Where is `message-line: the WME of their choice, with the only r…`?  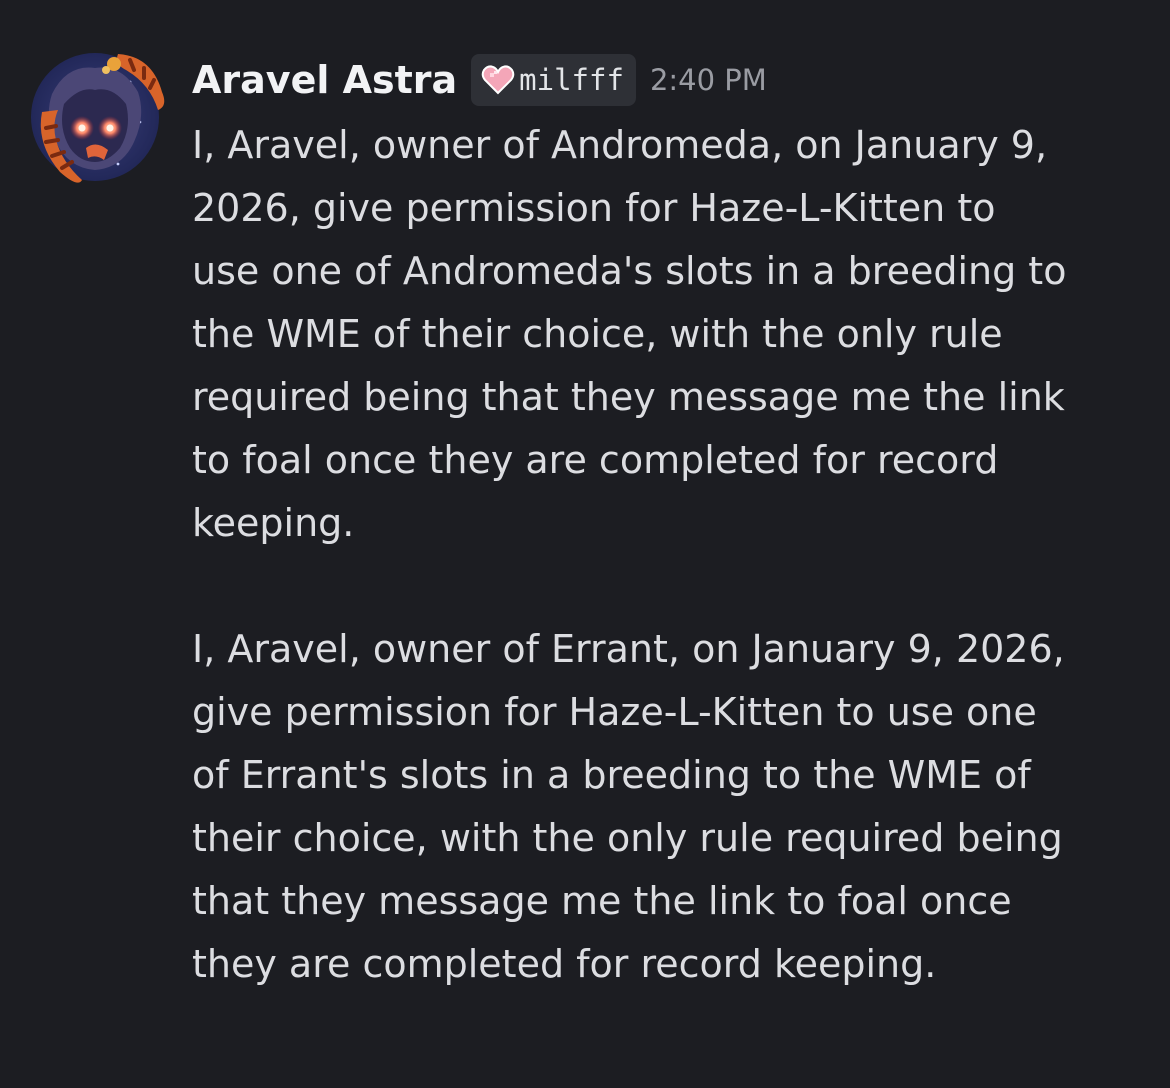 message-line: the WME of their choice, with the only r… is located at coordinates (597, 334).